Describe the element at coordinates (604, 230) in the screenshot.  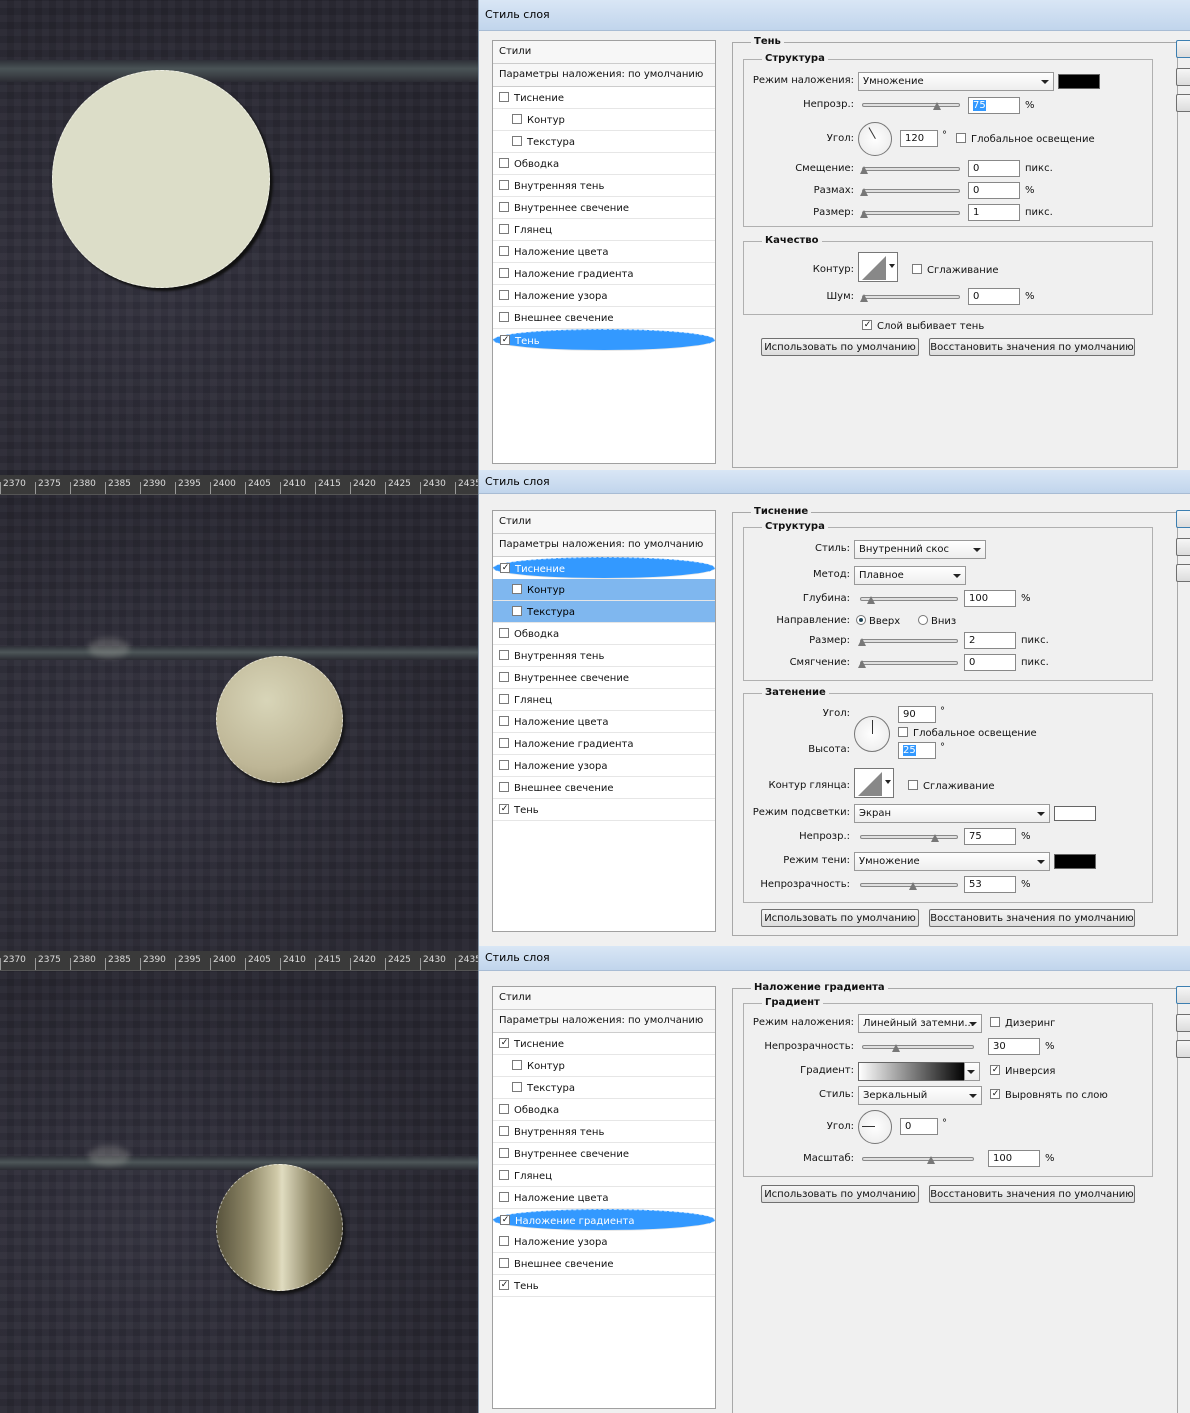
I see `style-item-satin: Глянец` at that location.